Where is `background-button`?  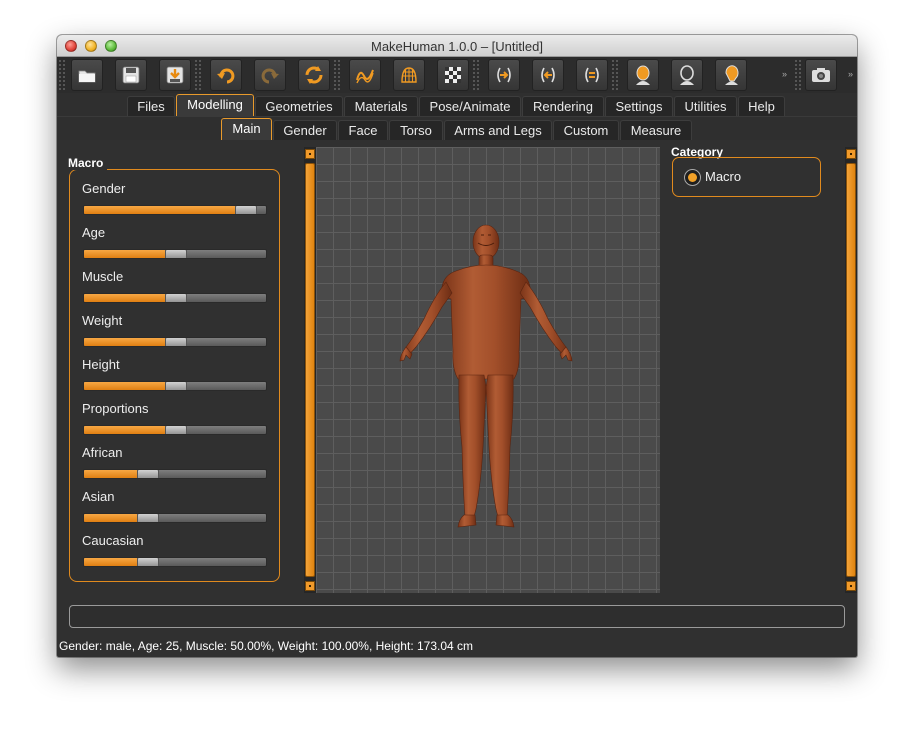
background-button is located at coordinates (453, 75).